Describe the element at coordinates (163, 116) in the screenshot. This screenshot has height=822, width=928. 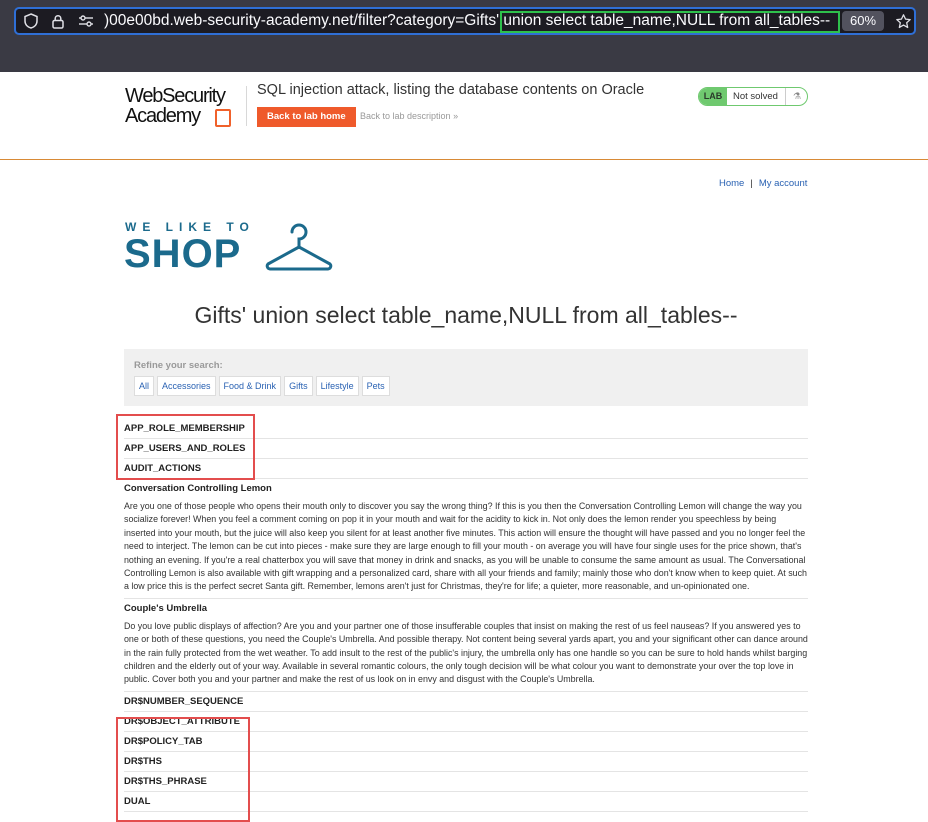
I see `logo-line-2: Academy` at that location.